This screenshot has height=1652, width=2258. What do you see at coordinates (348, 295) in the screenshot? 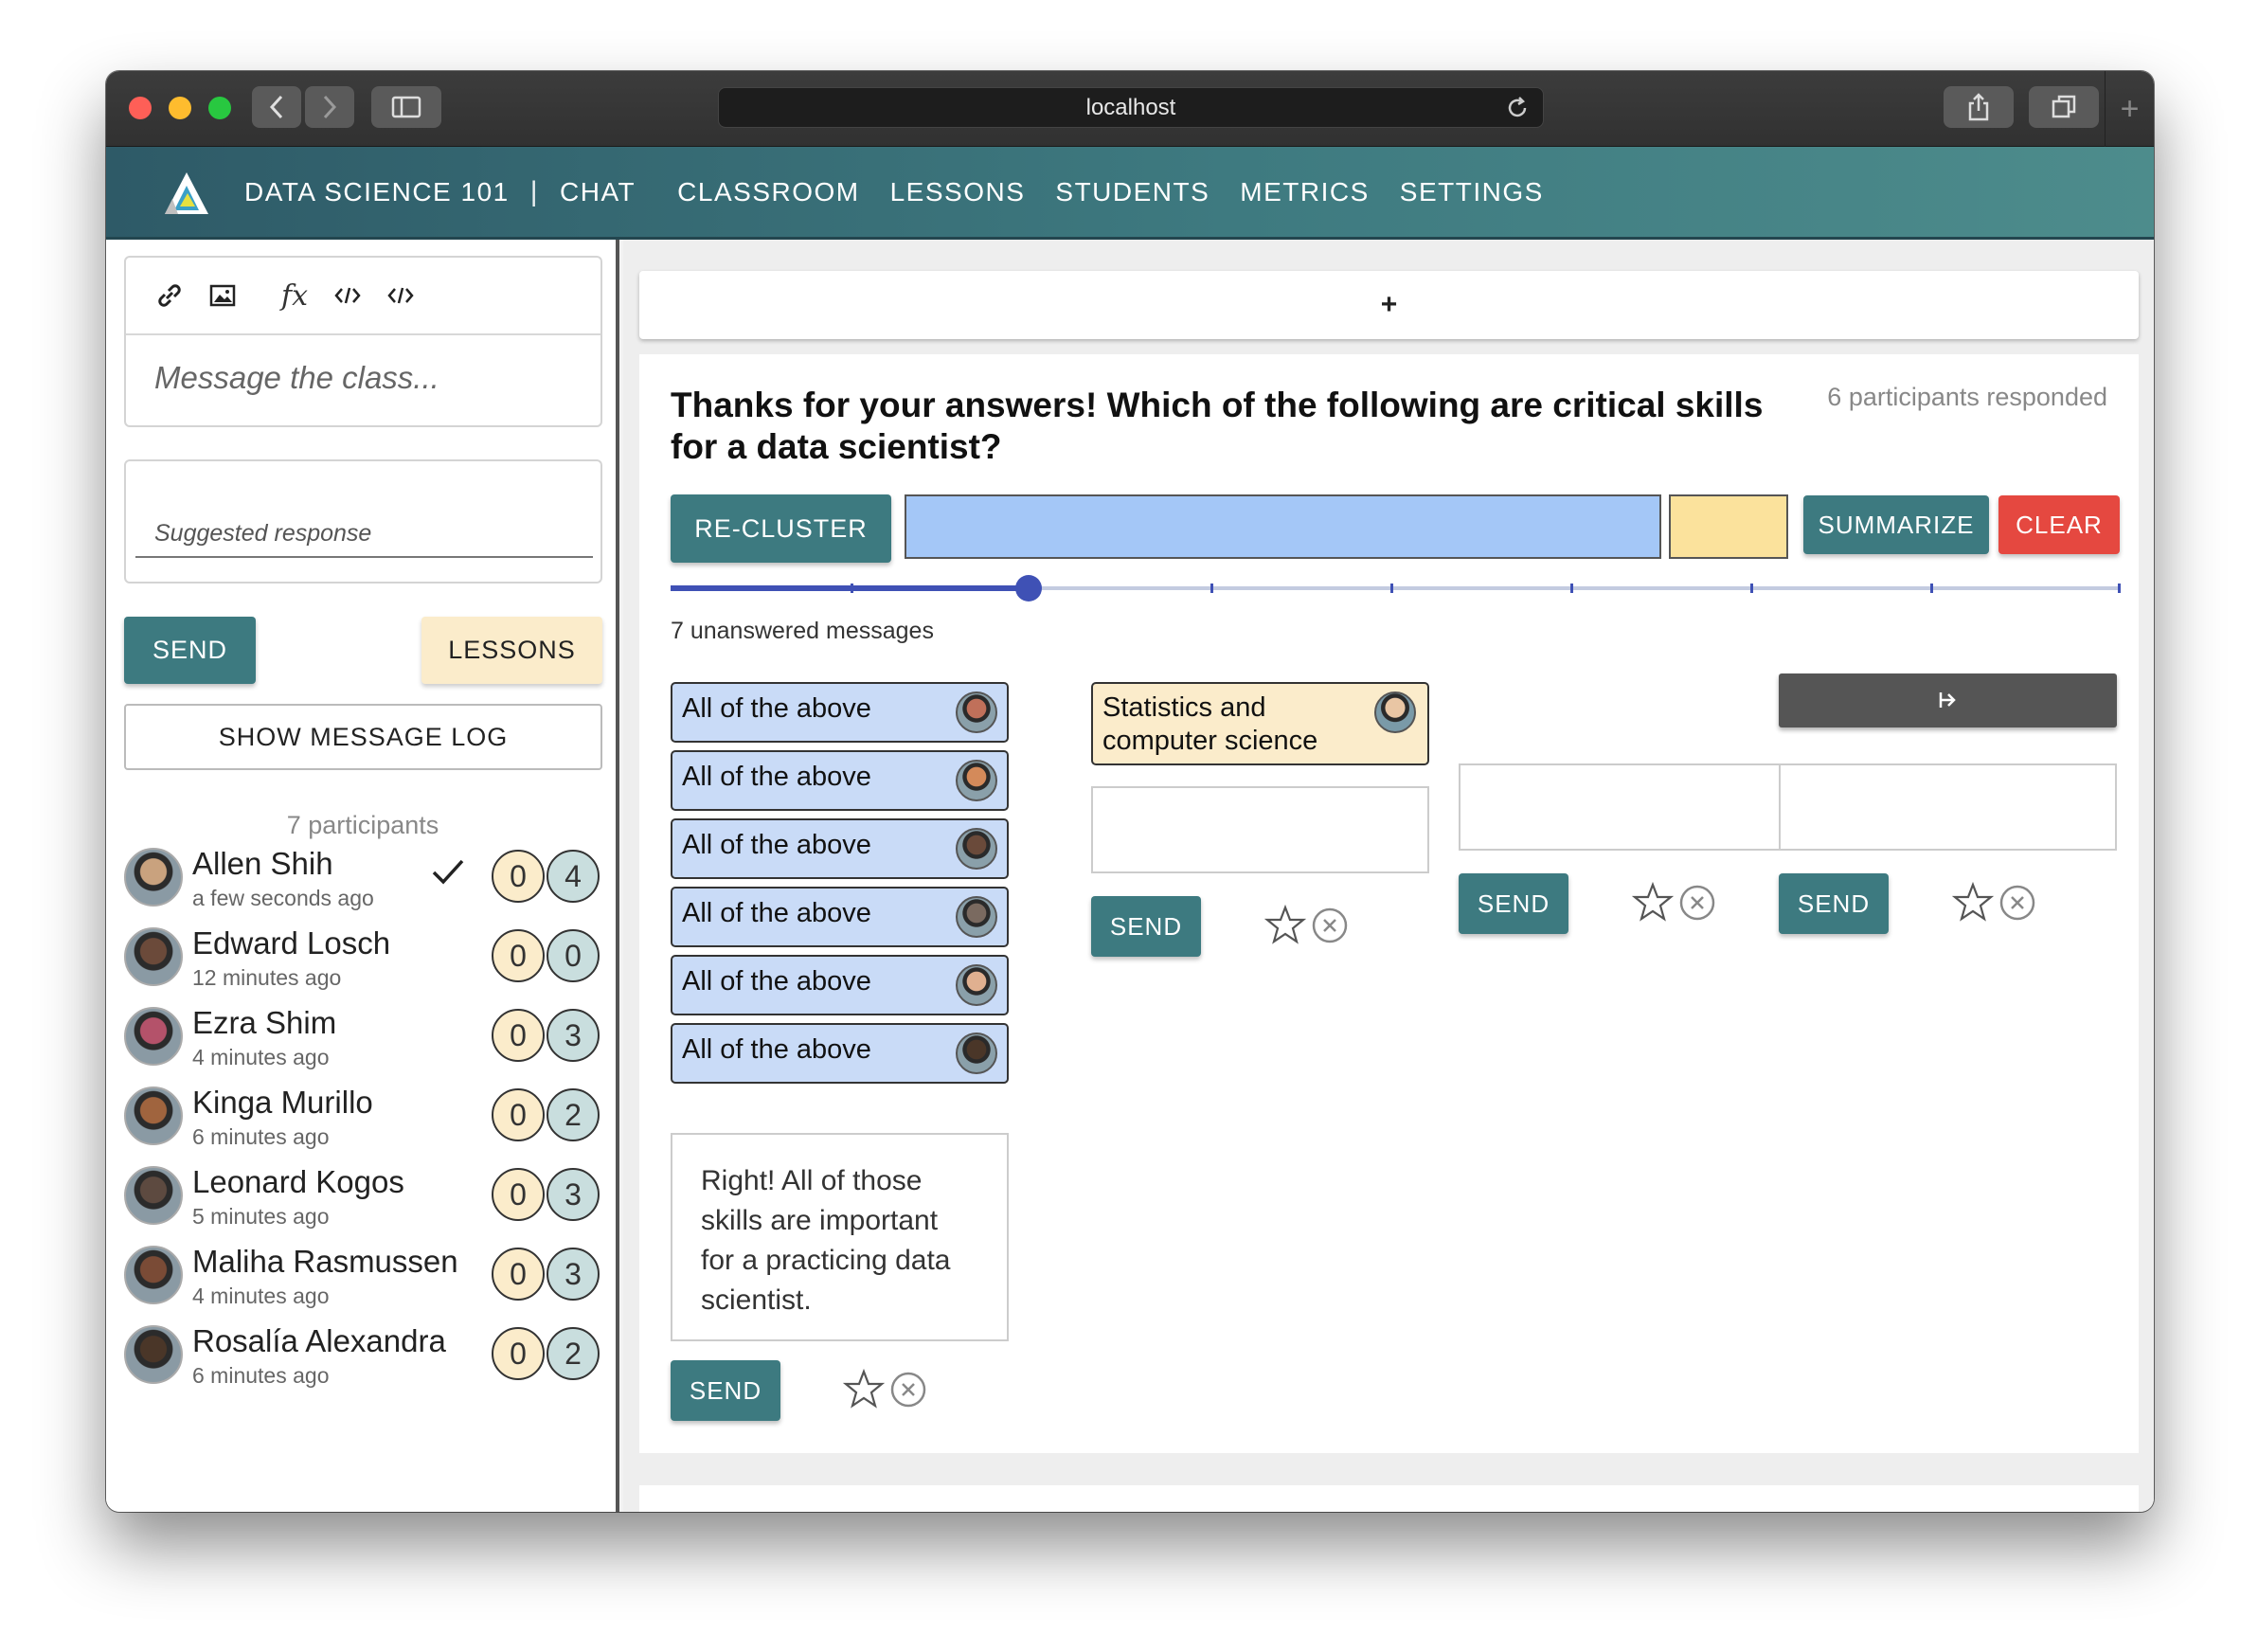
I see `code-icon` at bounding box center [348, 295].